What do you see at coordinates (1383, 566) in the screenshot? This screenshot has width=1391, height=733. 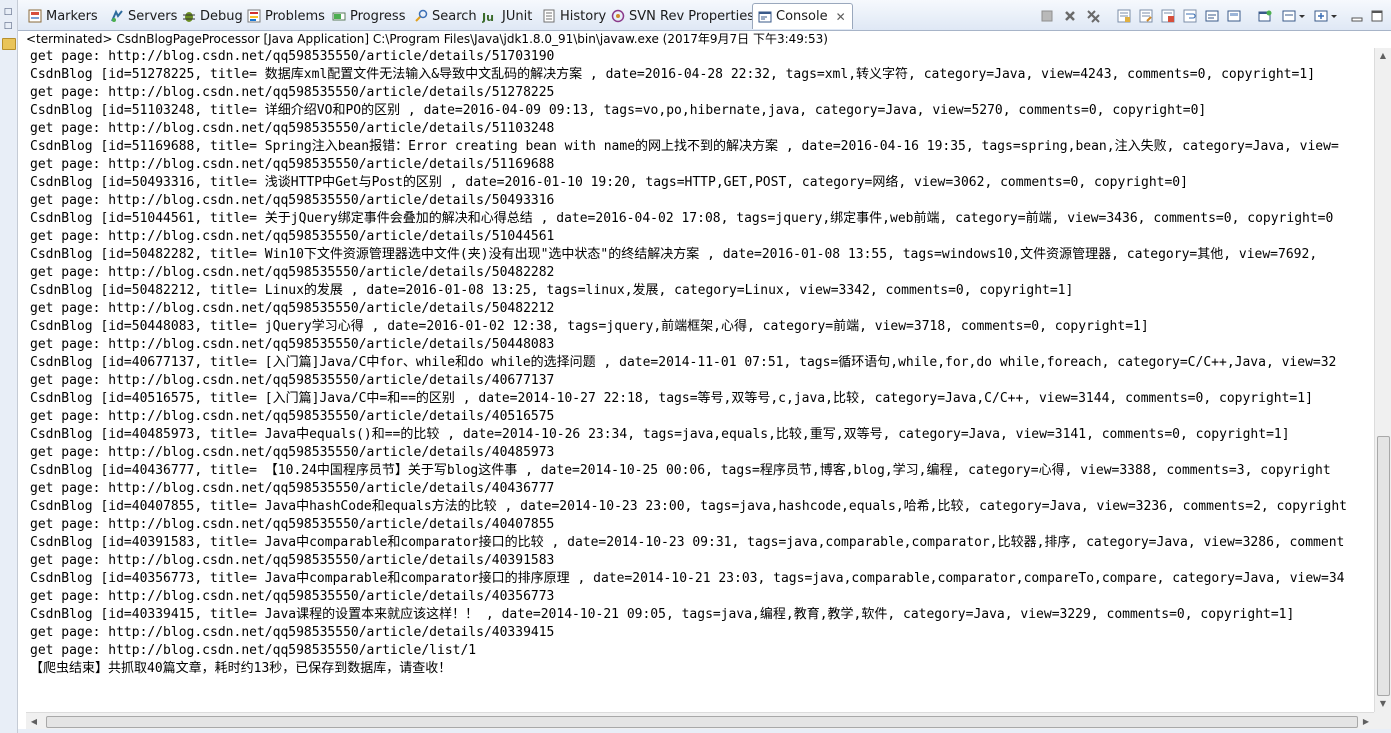 I see `vertical-scroll-thumb` at bounding box center [1383, 566].